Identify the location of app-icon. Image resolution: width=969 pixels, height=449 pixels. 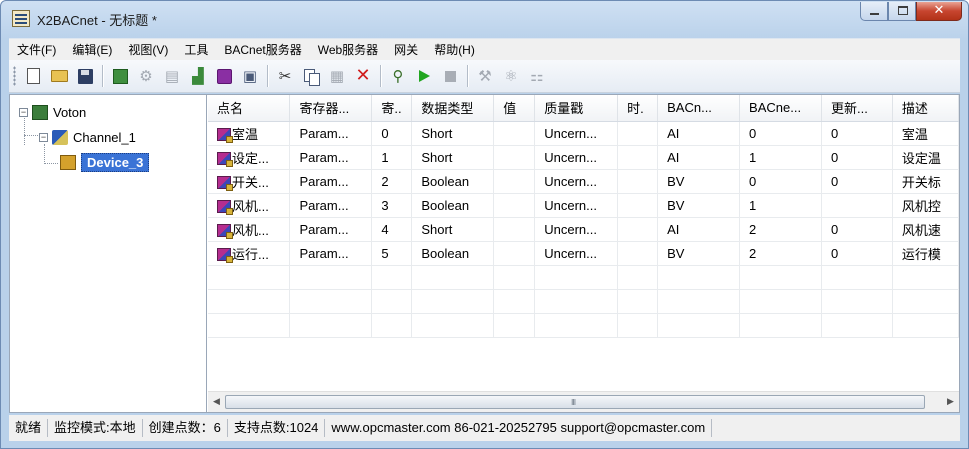
(21, 18).